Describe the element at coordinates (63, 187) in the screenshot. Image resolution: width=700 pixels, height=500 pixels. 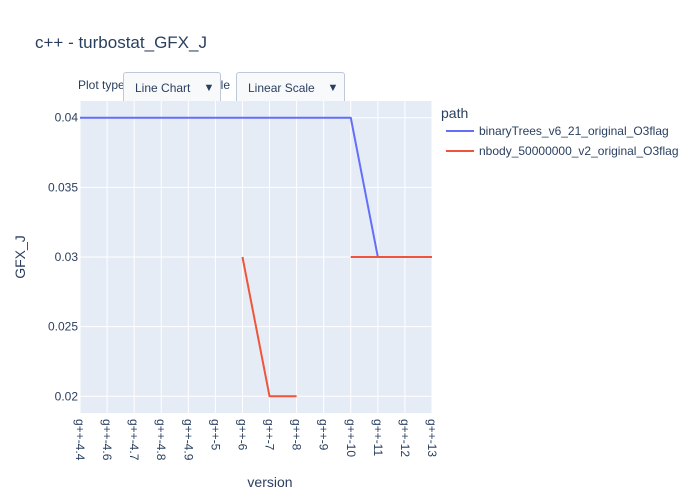
I see `y-tick-label: 0.035` at that location.